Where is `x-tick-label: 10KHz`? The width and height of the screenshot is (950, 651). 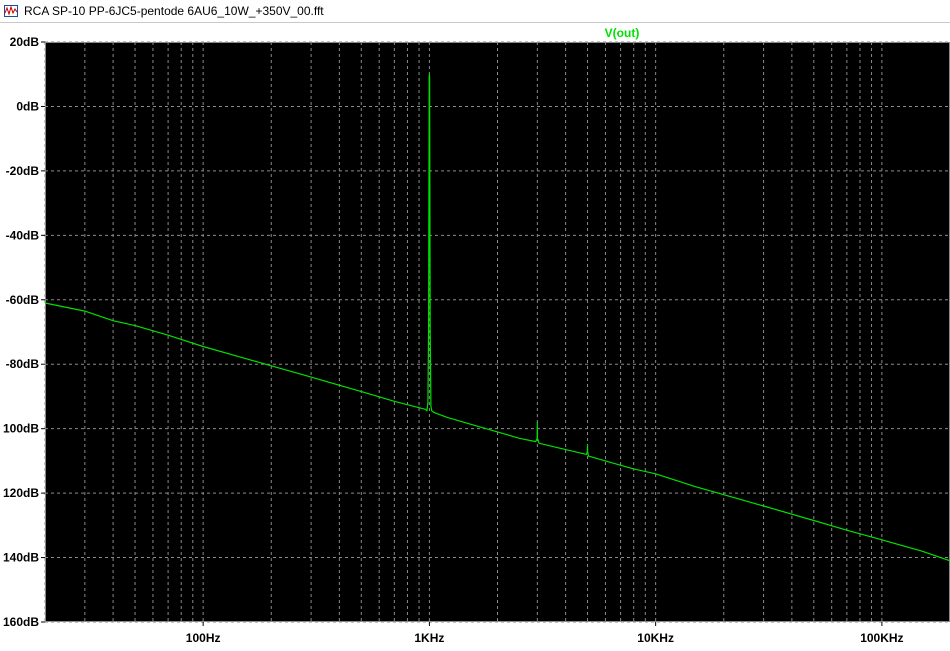
x-tick-label: 10KHz is located at coordinates (655, 638).